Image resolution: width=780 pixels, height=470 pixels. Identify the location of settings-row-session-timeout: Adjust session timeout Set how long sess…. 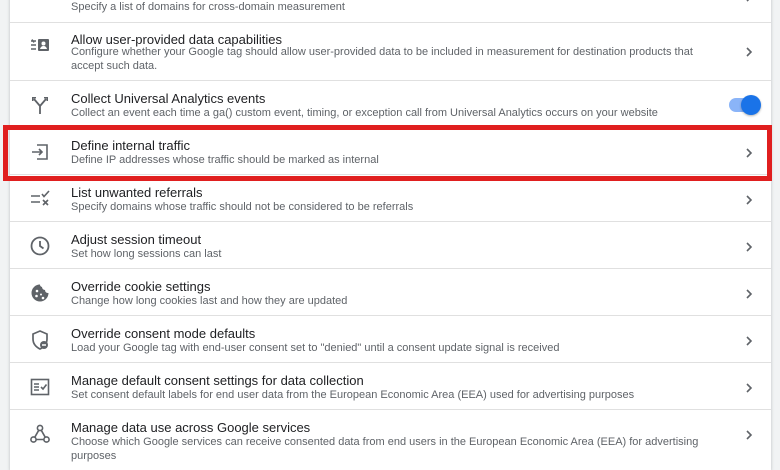
(390, 245).